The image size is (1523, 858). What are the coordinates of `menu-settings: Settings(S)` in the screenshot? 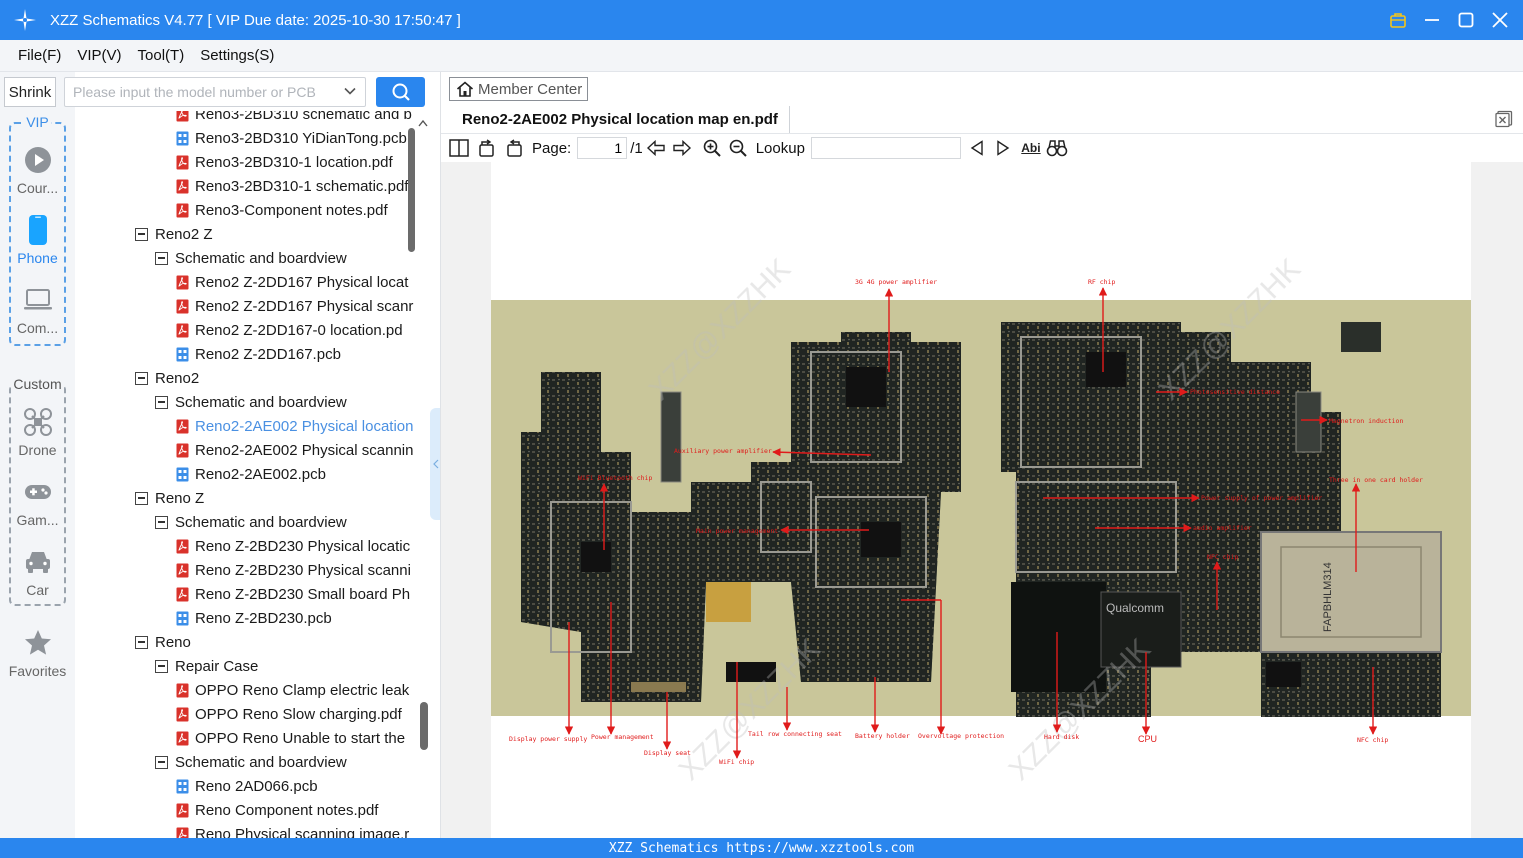 It's located at (237, 55).